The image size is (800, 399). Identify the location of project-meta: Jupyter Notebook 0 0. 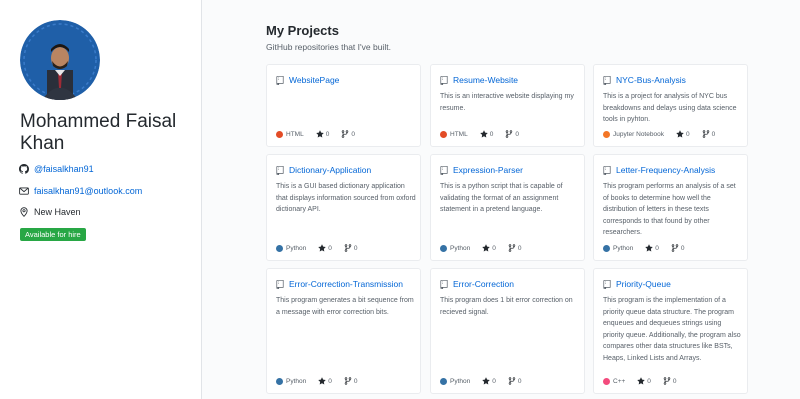
(659, 134).